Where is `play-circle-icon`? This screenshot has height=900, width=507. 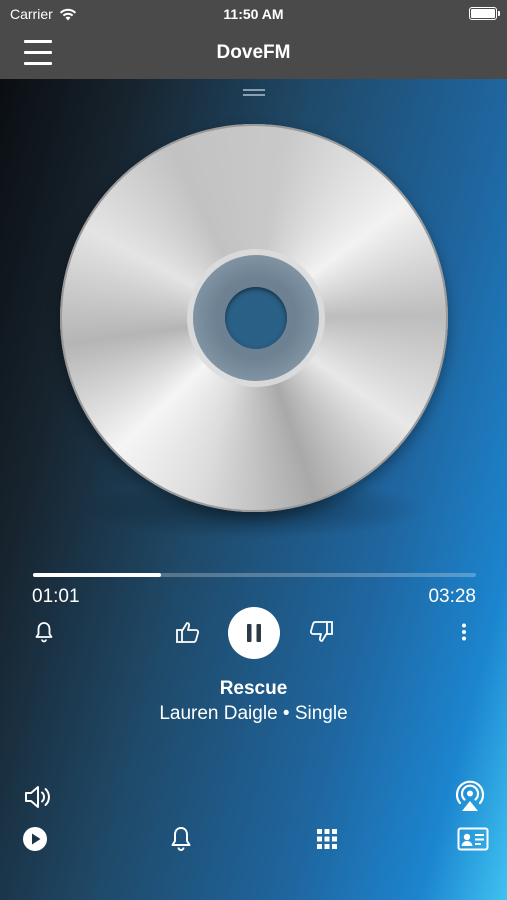 play-circle-icon is located at coordinates (35, 839).